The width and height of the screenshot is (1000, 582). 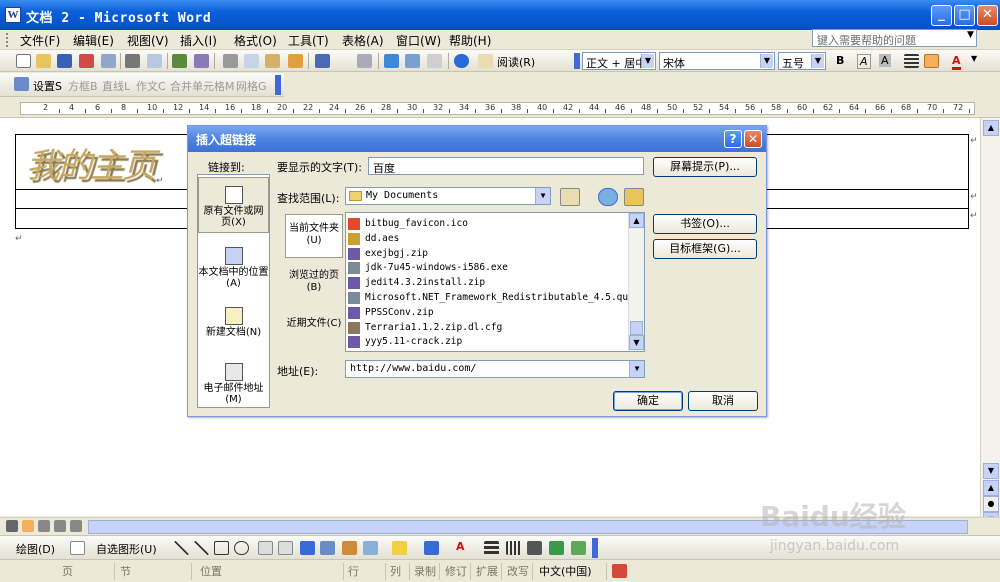 I want to click on tables-borders-icon, so click(x=412, y=61).